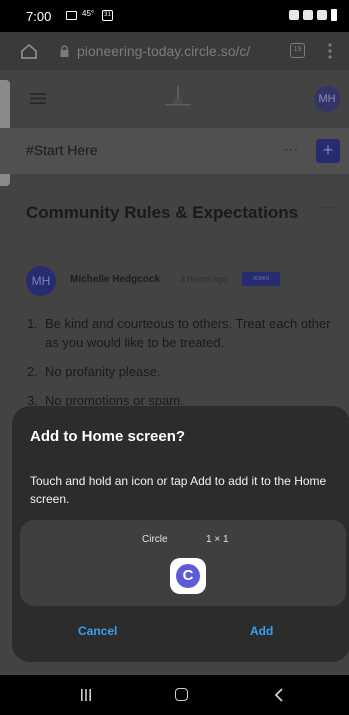 Image resolution: width=349 pixels, height=715 pixels. I want to click on browser-toolbar: pioneering-today.circle.so/c/ 19, so click(174, 51).